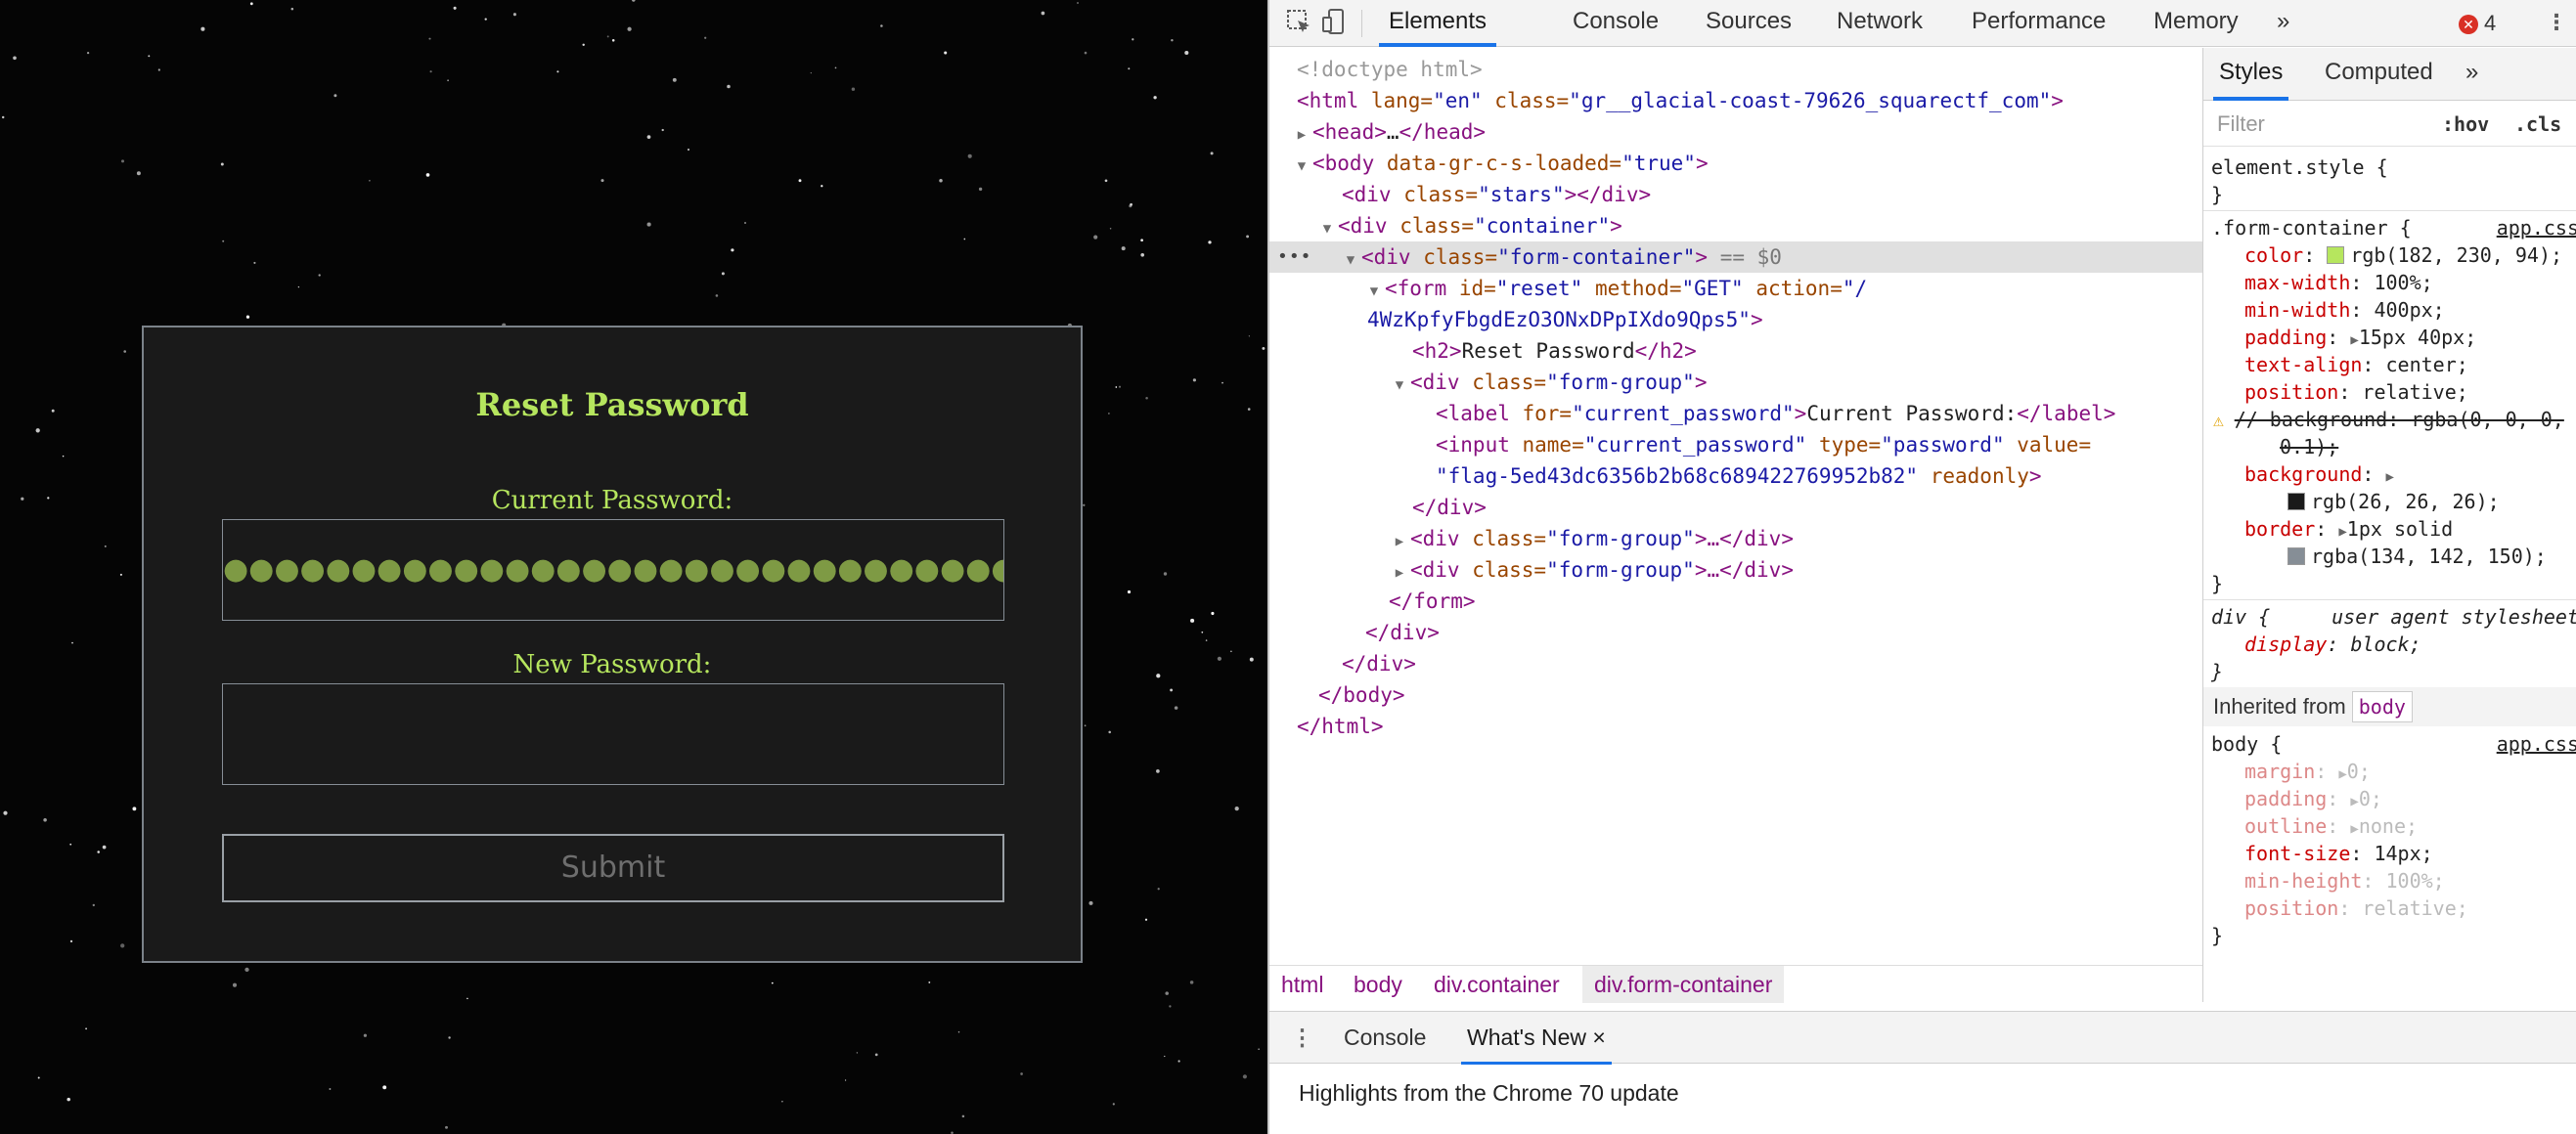 The image size is (2576, 1134). I want to click on new-password-input, so click(613, 734).